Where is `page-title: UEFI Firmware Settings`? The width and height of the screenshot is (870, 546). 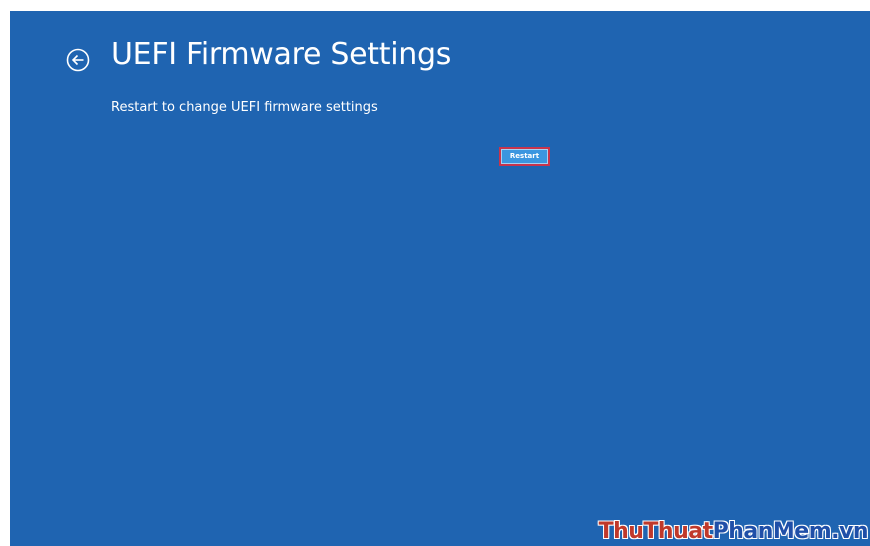
page-title: UEFI Firmware Settings is located at coordinates (281, 54).